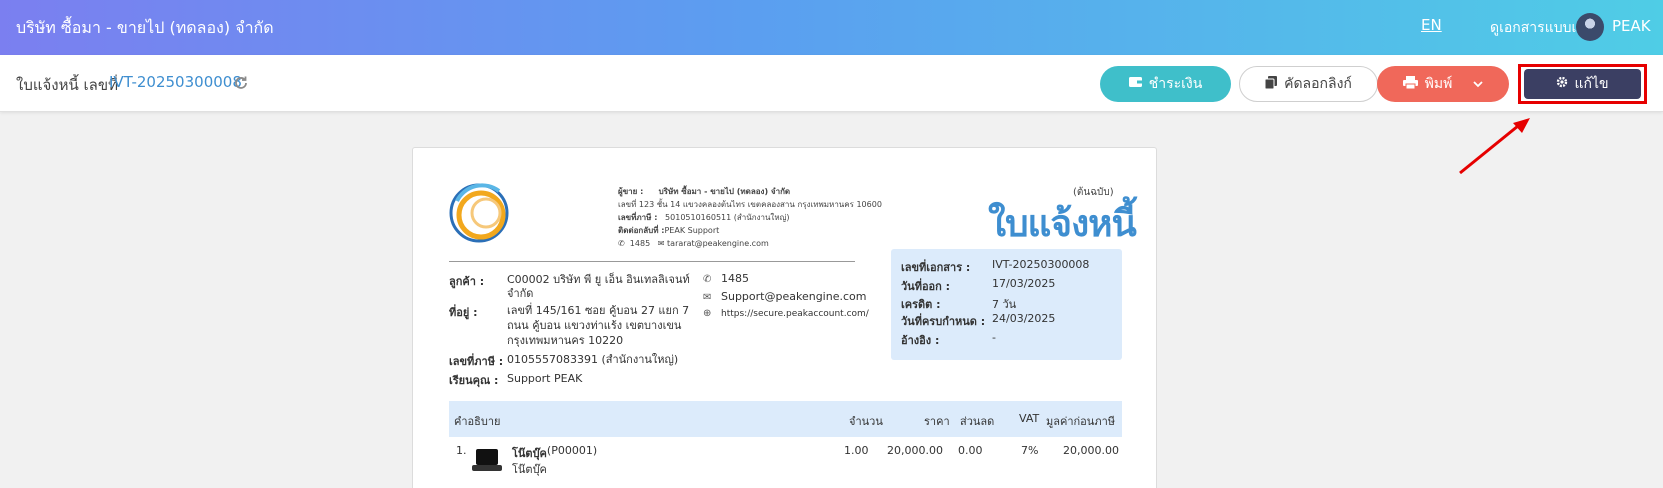 The image size is (1663, 488). Describe the element at coordinates (1024, 283) in the screenshot. I see `issue-date-value: 17/03/2025` at that location.